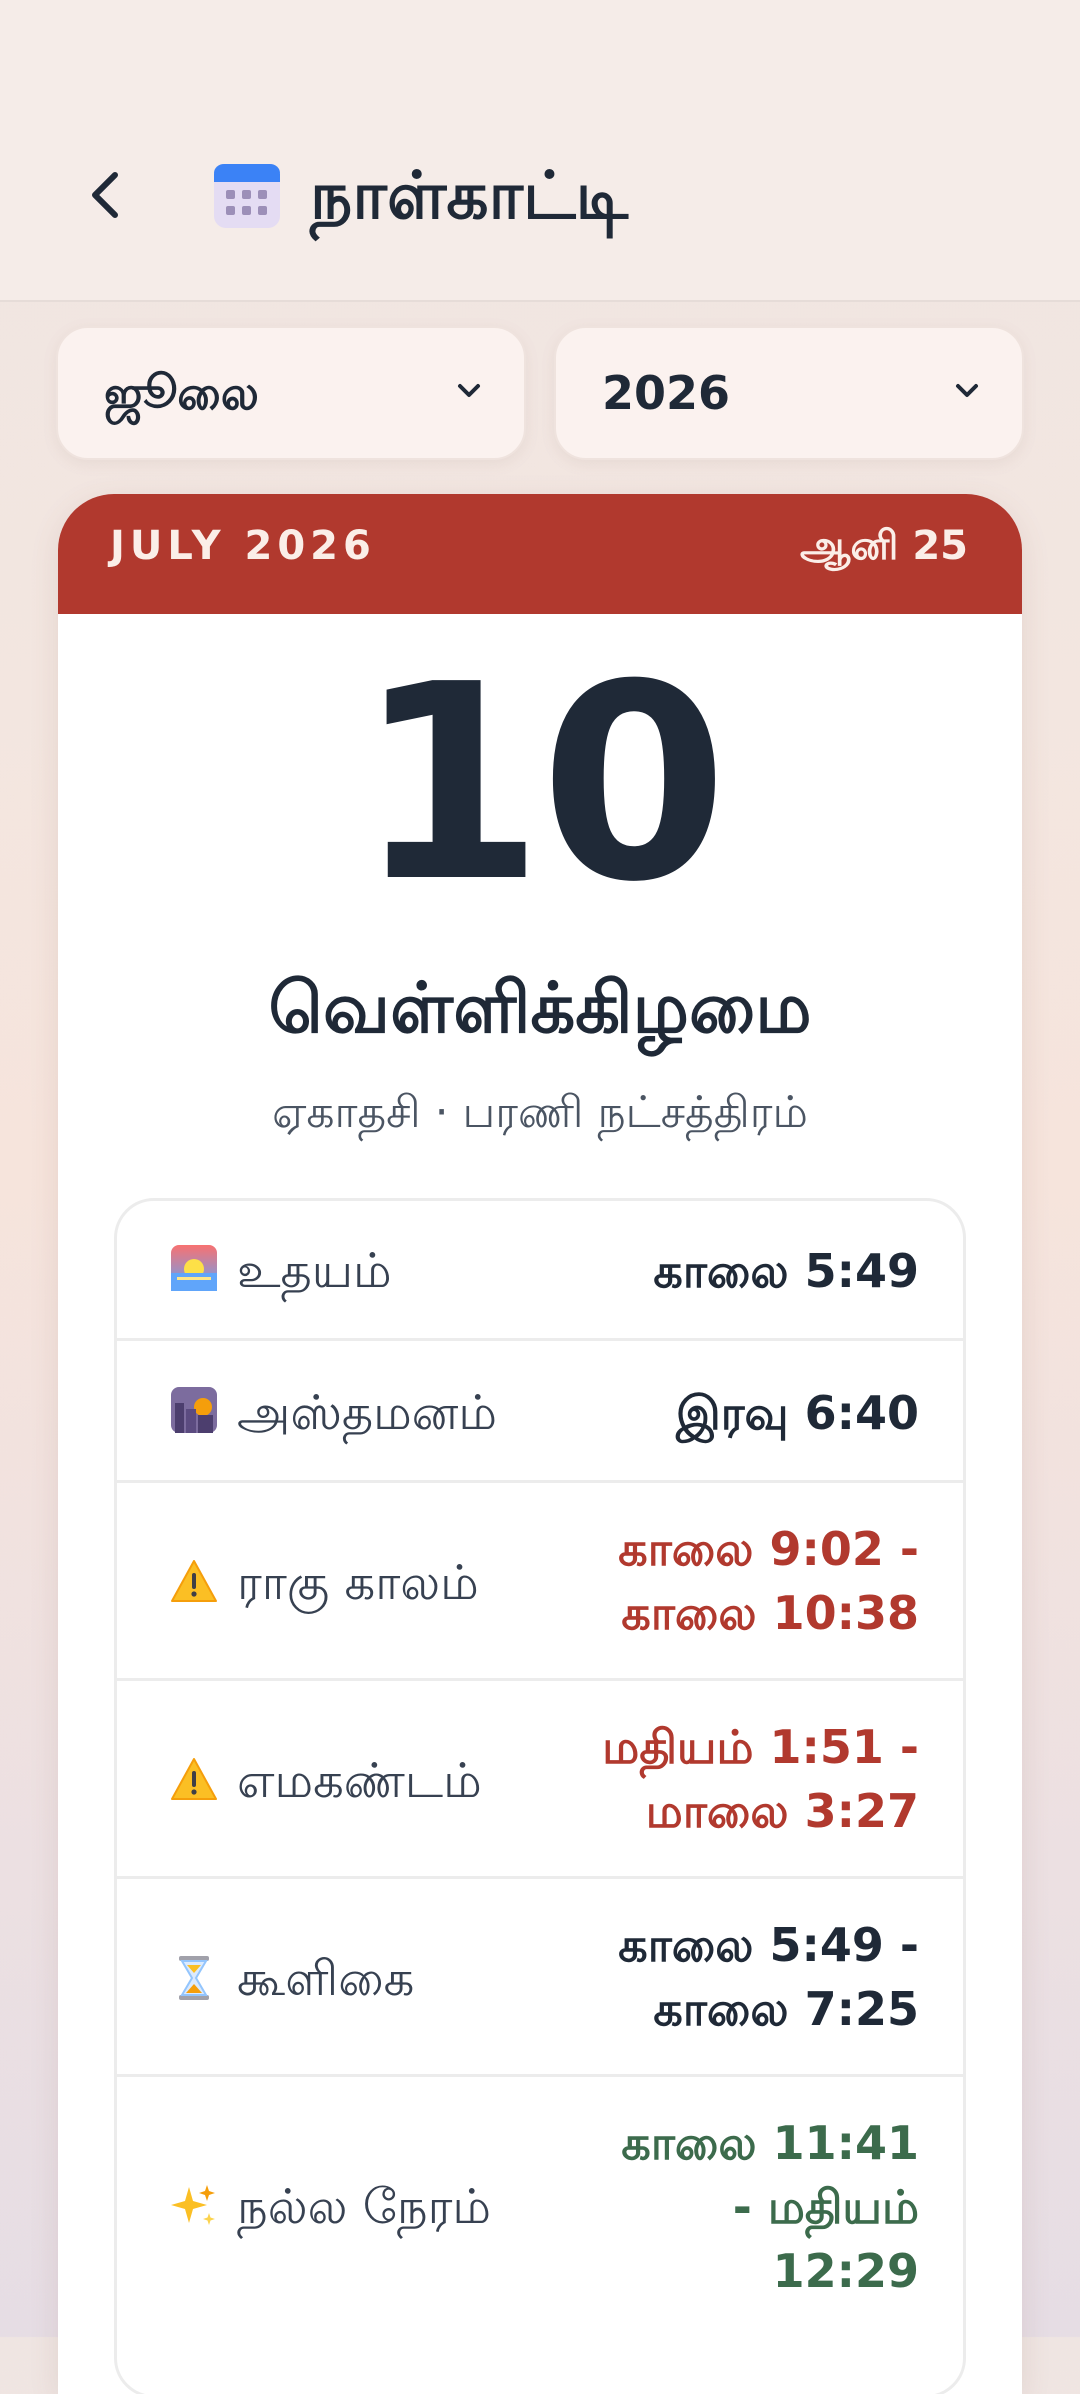  Describe the element at coordinates (314, 1271) in the screenshot. I see `timing-label: உதயம்` at that location.